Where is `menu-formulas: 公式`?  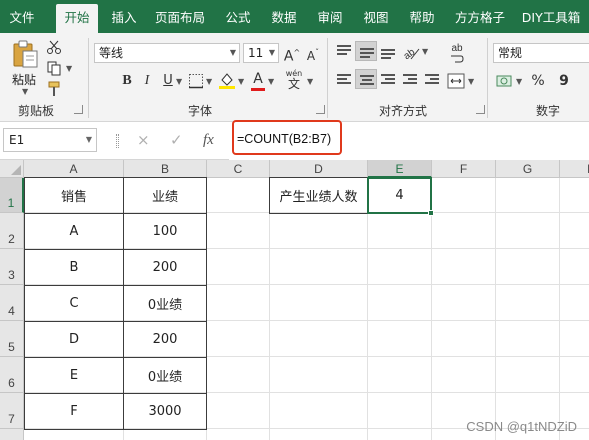
menu-formulas: 公式 is located at coordinates (238, 16).